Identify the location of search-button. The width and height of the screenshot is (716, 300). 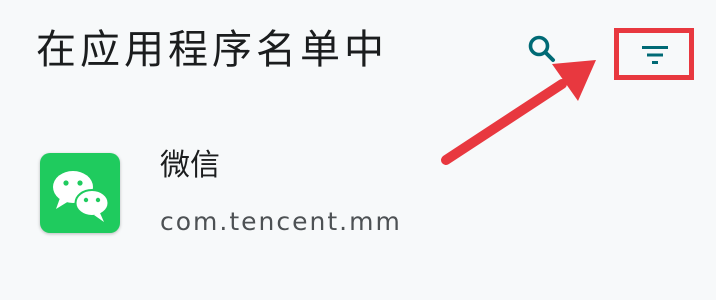
(542, 50).